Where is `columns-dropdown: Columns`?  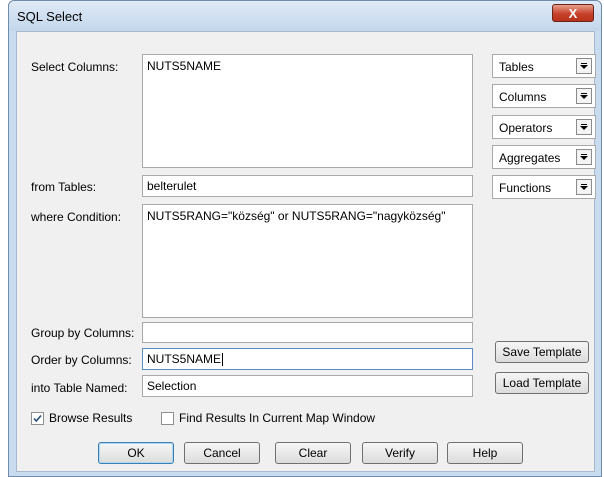 columns-dropdown: Columns is located at coordinates (544, 96).